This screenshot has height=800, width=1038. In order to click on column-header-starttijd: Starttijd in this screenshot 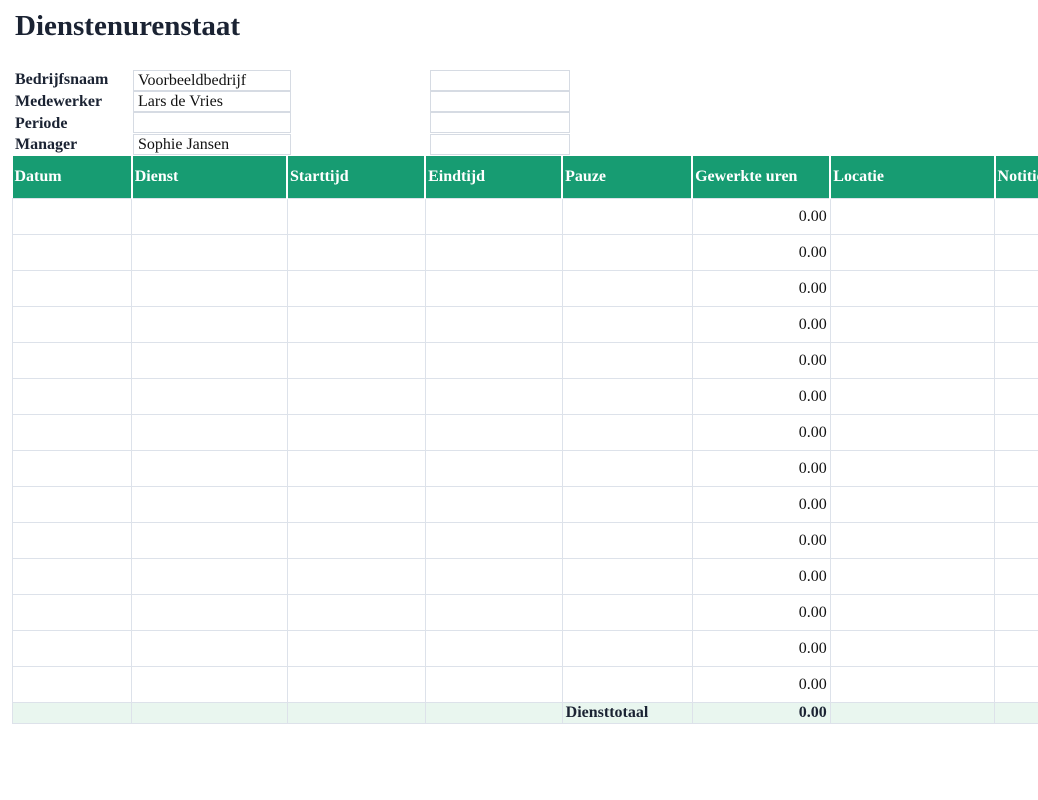, I will do `click(357, 177)`.